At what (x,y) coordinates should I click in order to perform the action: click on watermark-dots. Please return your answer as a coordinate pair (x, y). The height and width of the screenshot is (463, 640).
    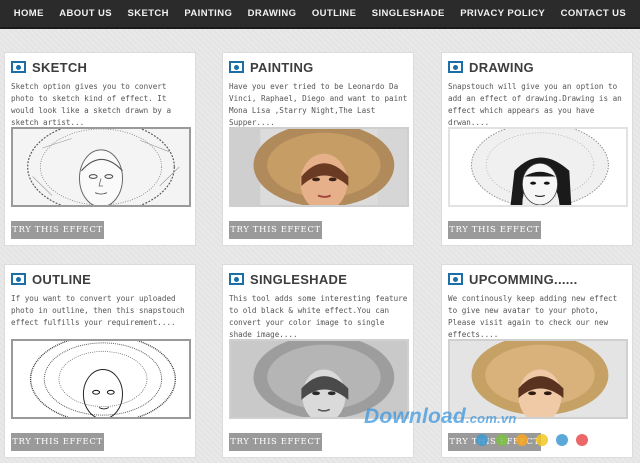
    Looking at the image, I should click on (532, 440).